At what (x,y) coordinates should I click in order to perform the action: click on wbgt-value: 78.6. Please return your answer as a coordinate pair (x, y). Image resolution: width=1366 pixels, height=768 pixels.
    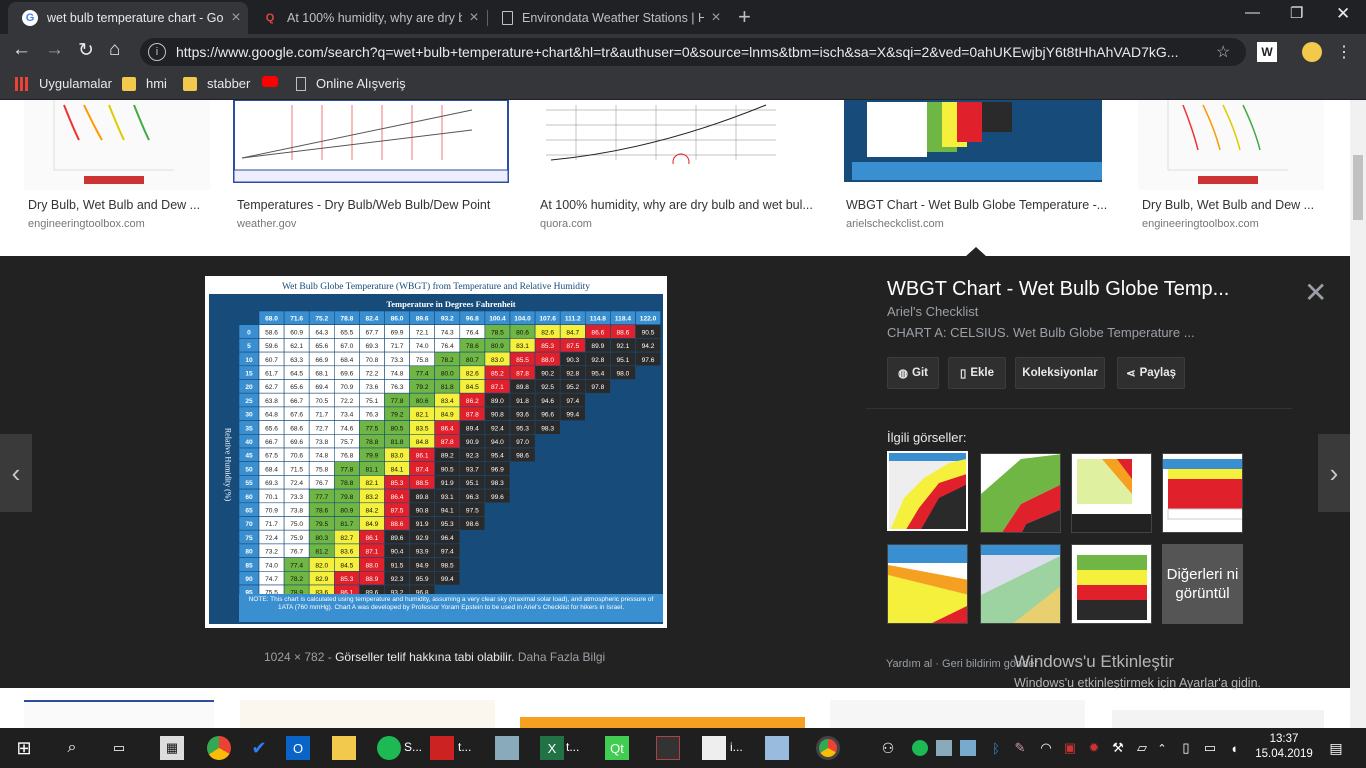
    Looking at the image, I should click on (321, 511).